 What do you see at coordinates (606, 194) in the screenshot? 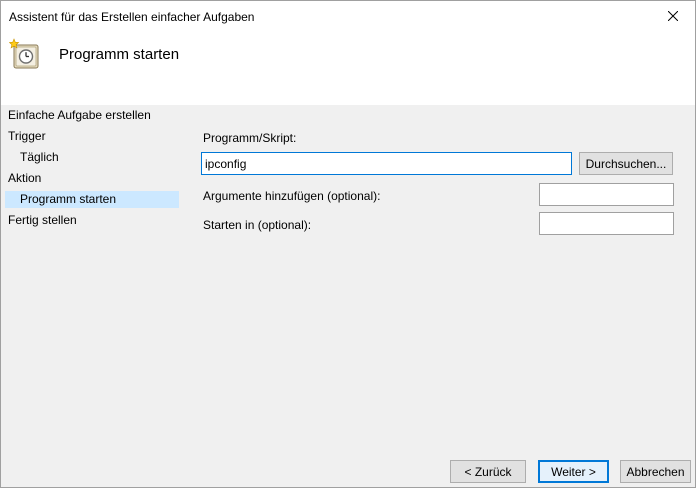
I see `arguments-input` at bounding box center [606, 194].